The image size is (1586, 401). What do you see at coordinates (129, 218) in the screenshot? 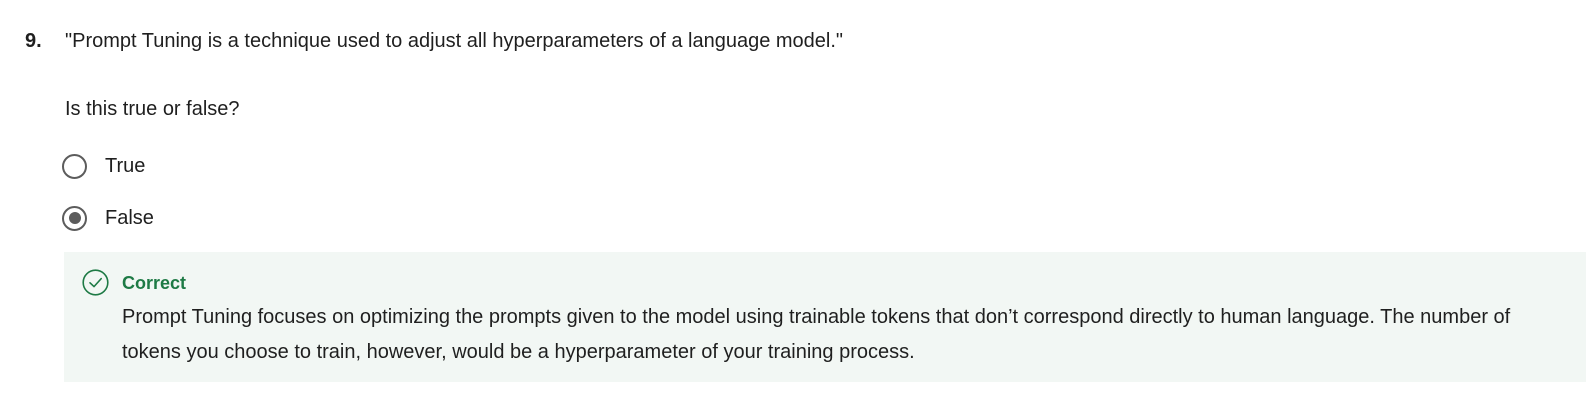
I see `option-false-label: False` at bounding box center [129, 218].